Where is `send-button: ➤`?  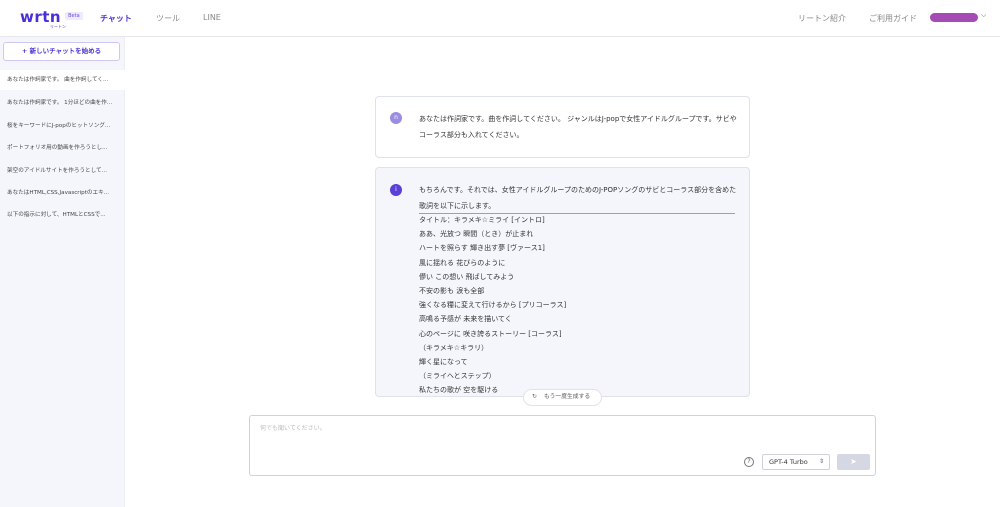 send-button: ➤ is located at coordinates (853, 462).